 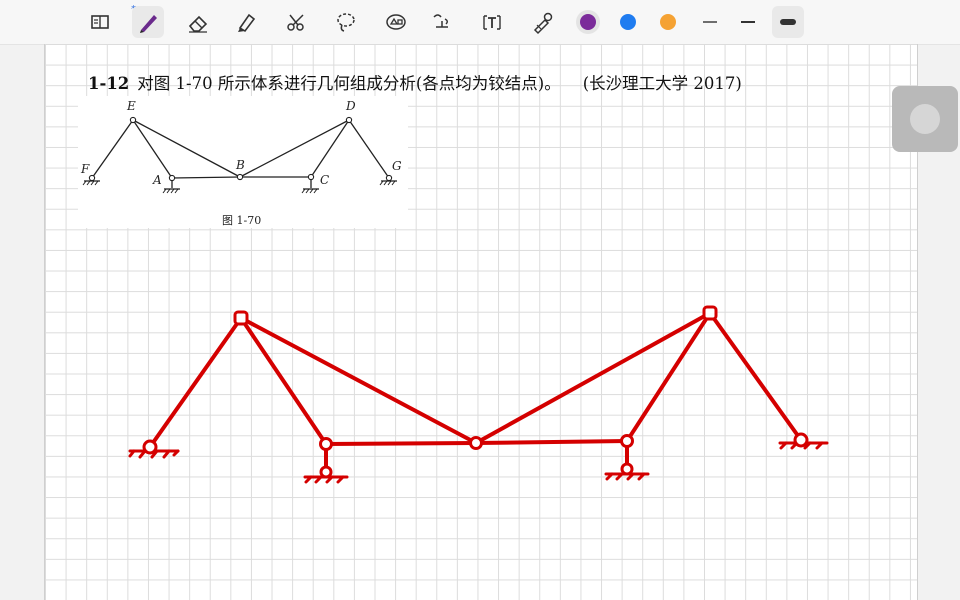 I want to click on sketch-hinge-G, so click(x=801, y=440).